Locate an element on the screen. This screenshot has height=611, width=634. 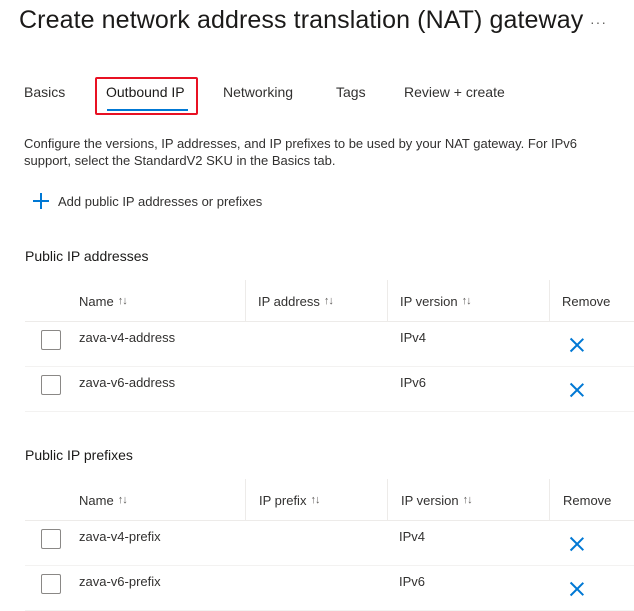
column-label: IP address is located at coordinates (289, 301).